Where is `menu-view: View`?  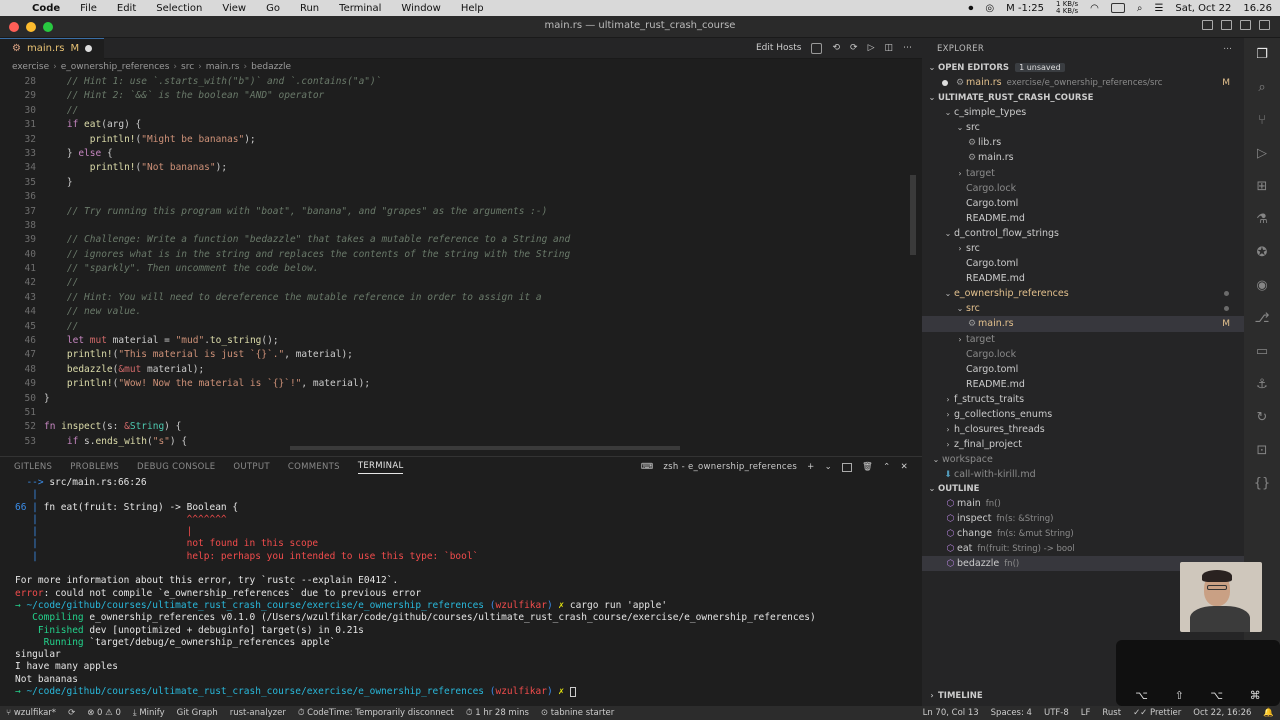 menu-view: View is located at coordinates (234, 8).